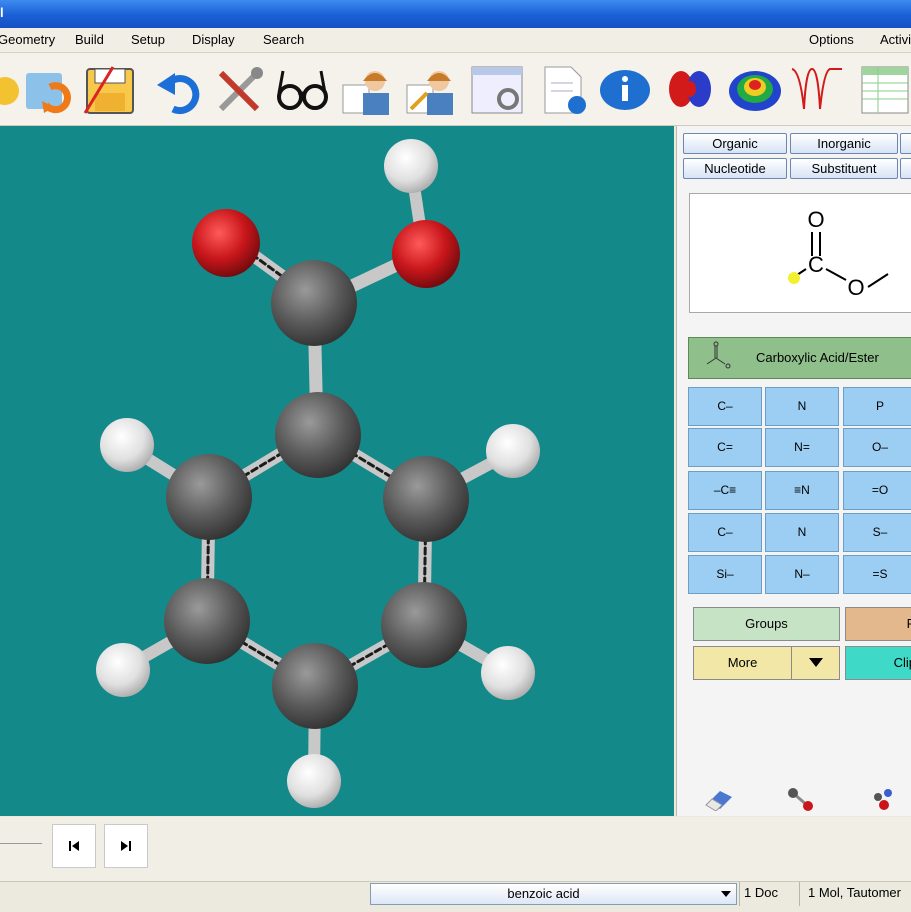 The width and height of the screenshot is (911, 912). I want to click on doc-count: 1 Doc, so click(761, 892).